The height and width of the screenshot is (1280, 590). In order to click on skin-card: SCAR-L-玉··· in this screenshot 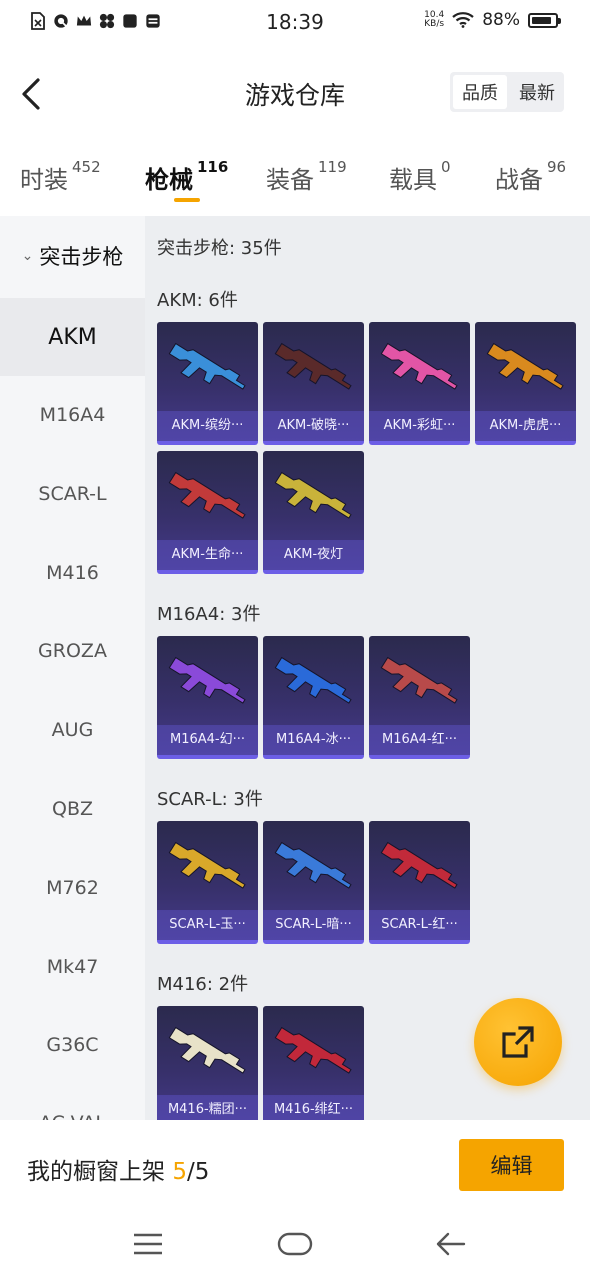, I will do `click(207, 882)`.